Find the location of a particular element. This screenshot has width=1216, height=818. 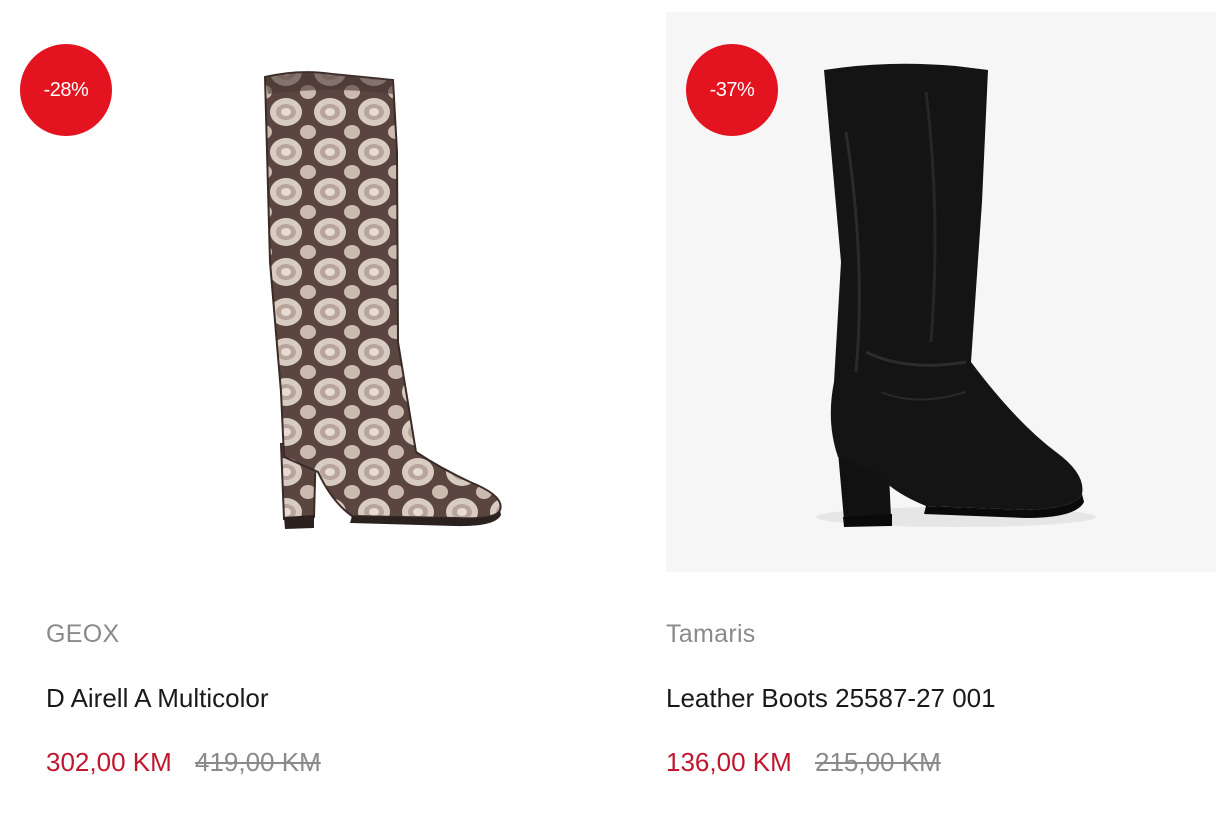

product-title: D Airell A Multicolor is located at coordinates (157, 698).